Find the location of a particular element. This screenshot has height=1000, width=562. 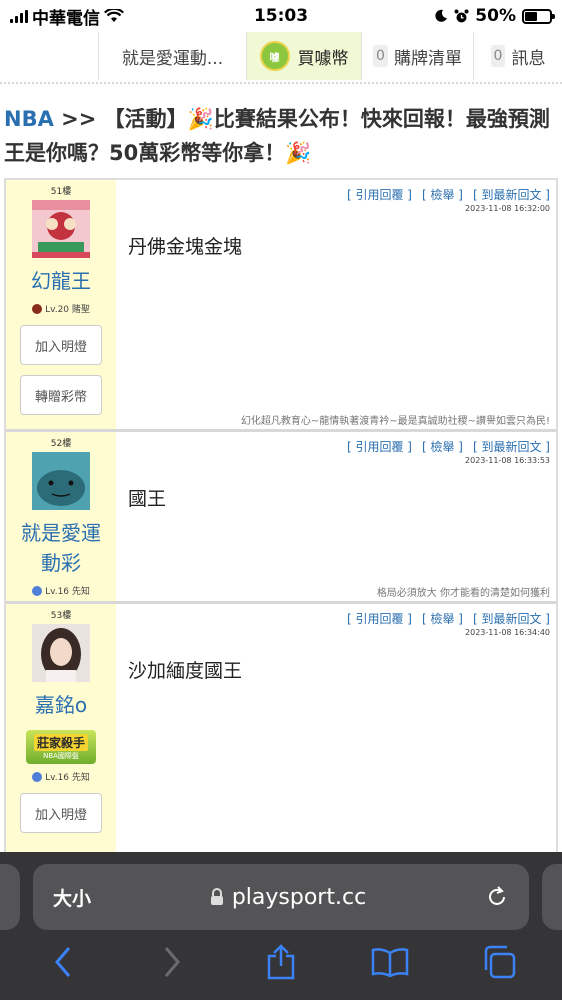

post-author-panel: 52樓 就是愛運動彩 Lv.16 先知 is located at coordinates (61, 516).